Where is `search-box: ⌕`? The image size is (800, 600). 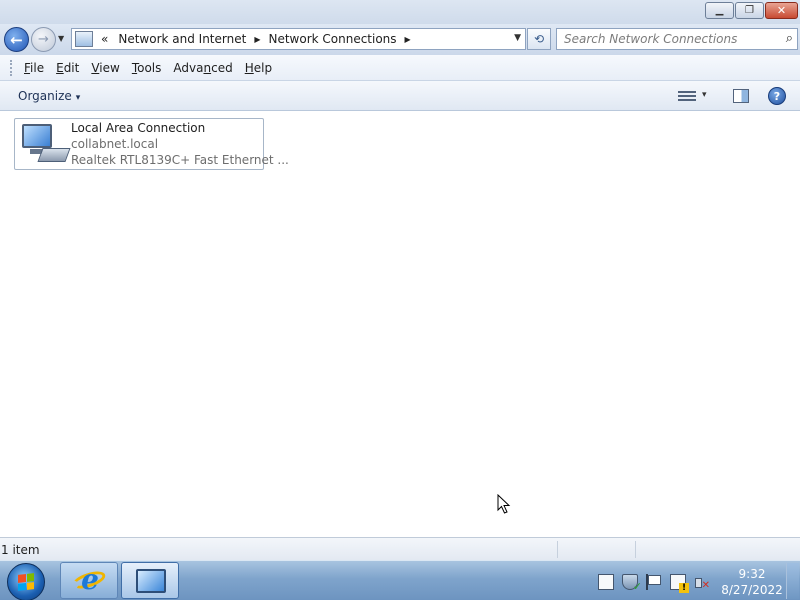
search-box: ⌕ is located at coordinates (677, 39).